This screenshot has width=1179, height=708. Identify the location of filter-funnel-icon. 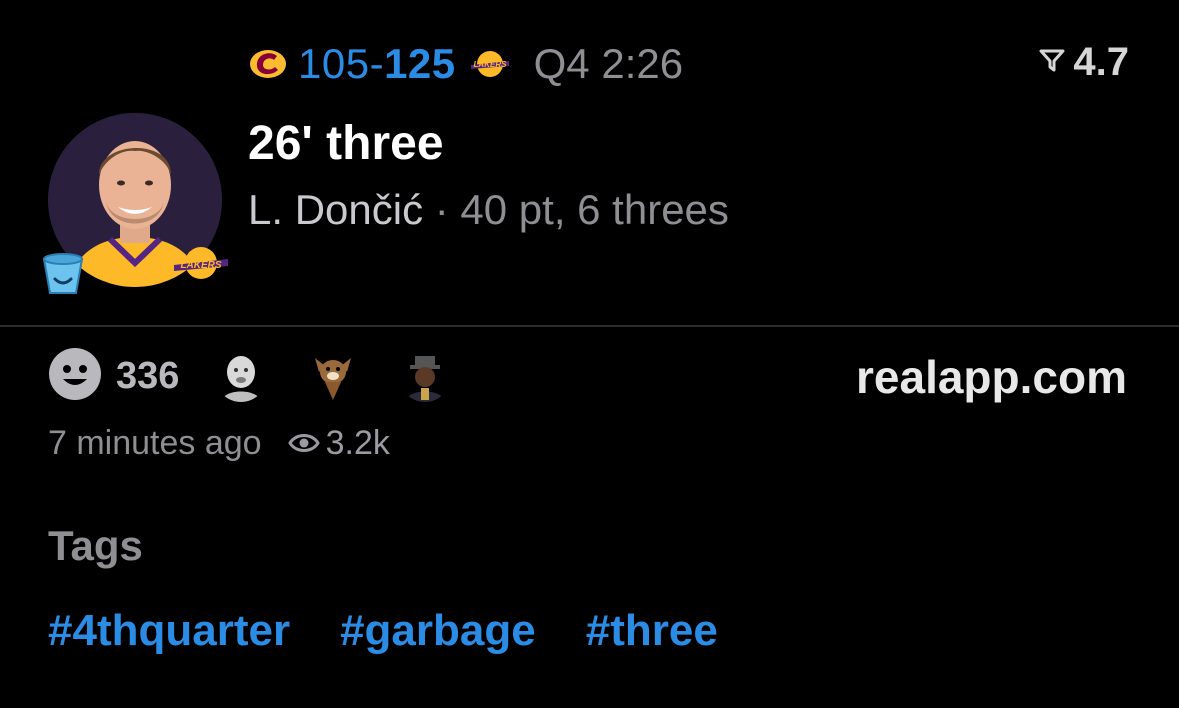
(1052, 62).